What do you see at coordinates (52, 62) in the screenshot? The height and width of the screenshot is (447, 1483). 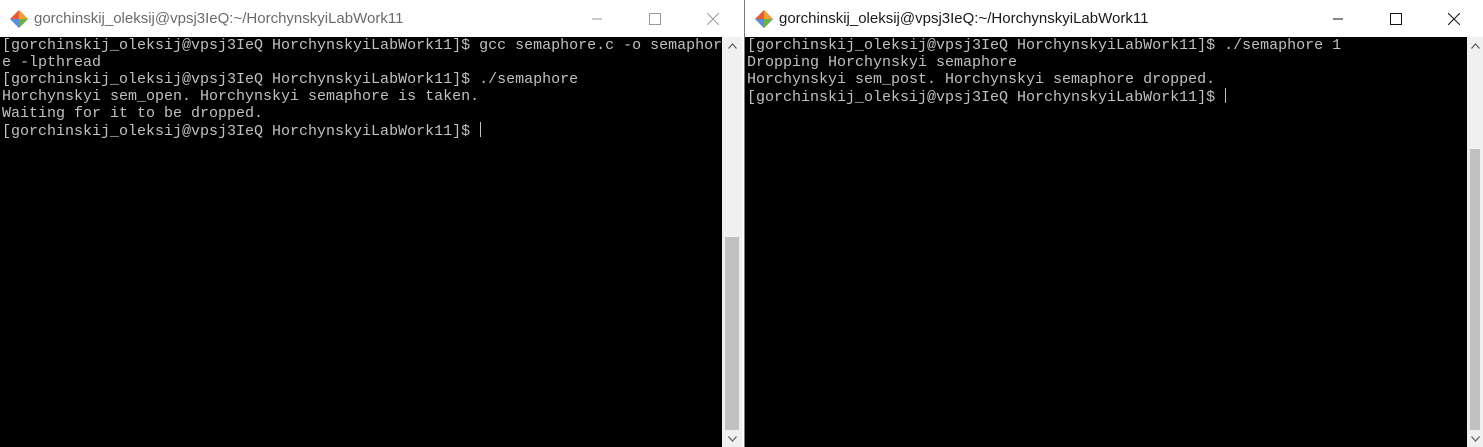 I see `terminal-line: e -lpthread` at bounding box center [52, 62].